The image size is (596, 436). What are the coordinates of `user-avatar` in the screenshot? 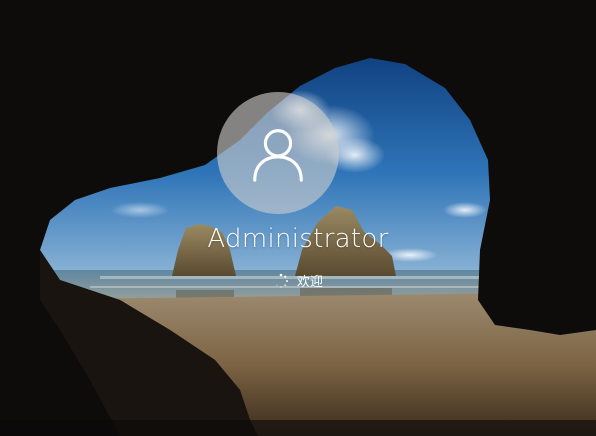 It's located at (278, 153).